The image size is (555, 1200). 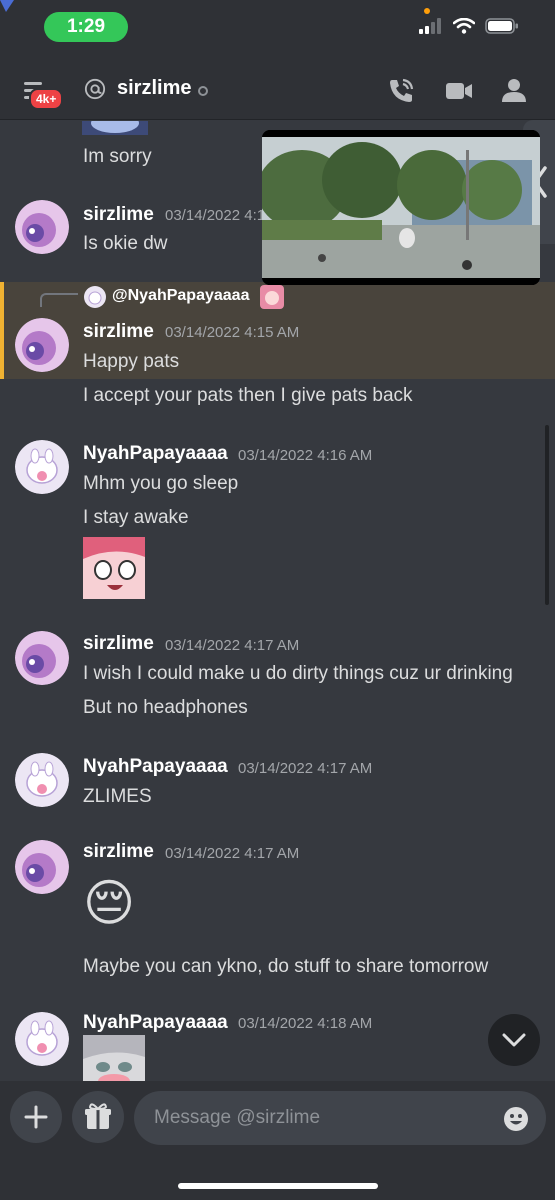 I want to click on anime-girl-sticker, so click(x=114, y=568).